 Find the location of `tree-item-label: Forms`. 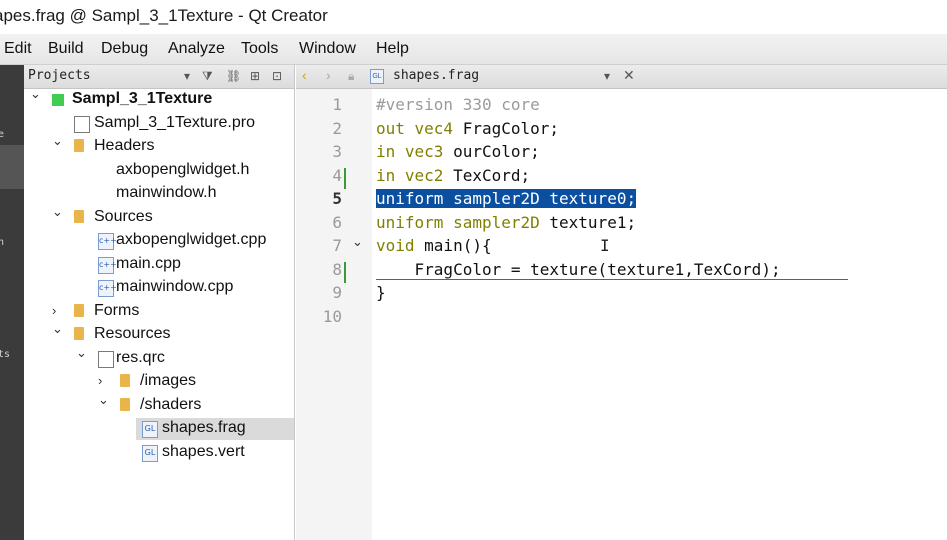

tree-item-label: Forms is located at coordinates (117, 310).